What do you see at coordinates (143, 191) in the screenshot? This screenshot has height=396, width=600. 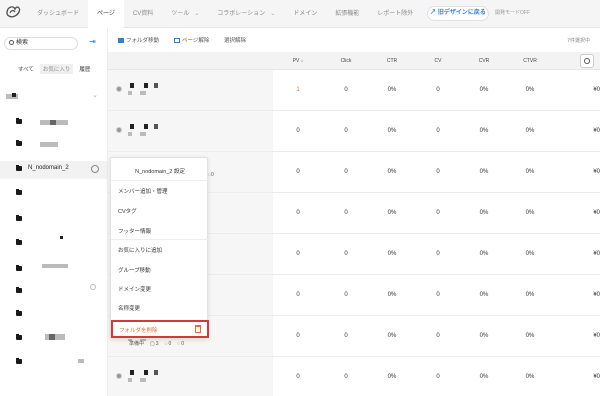 I see `menu-item-member-management: メンバー追加・管理` at bounding box center [143, 191].